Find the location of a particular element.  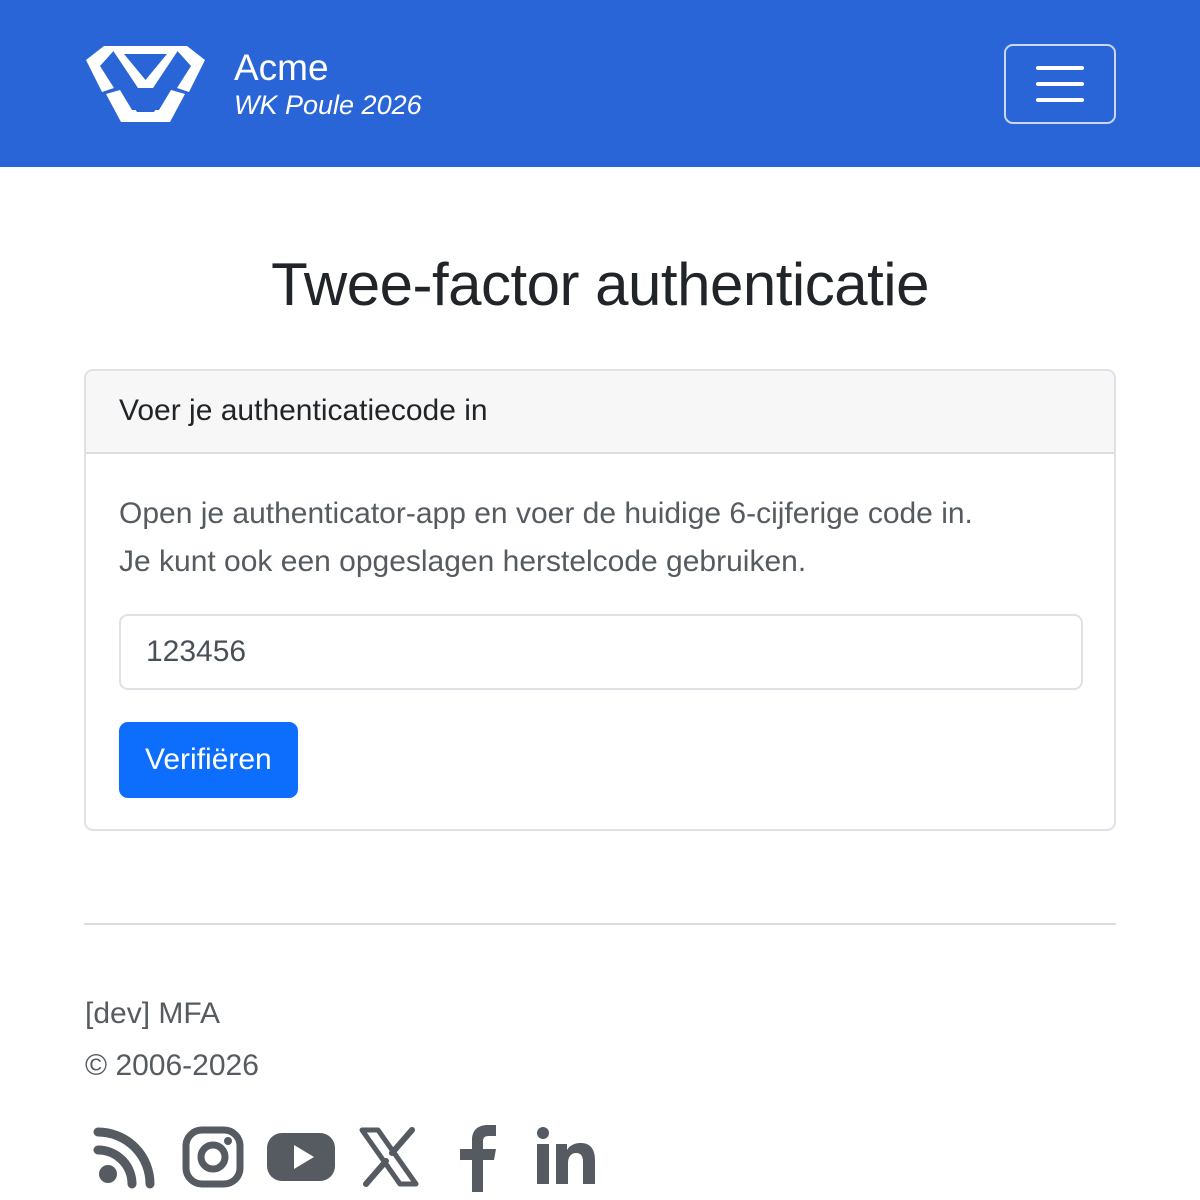

verify-button: Verifiëren is located at coordinates (208, 760).